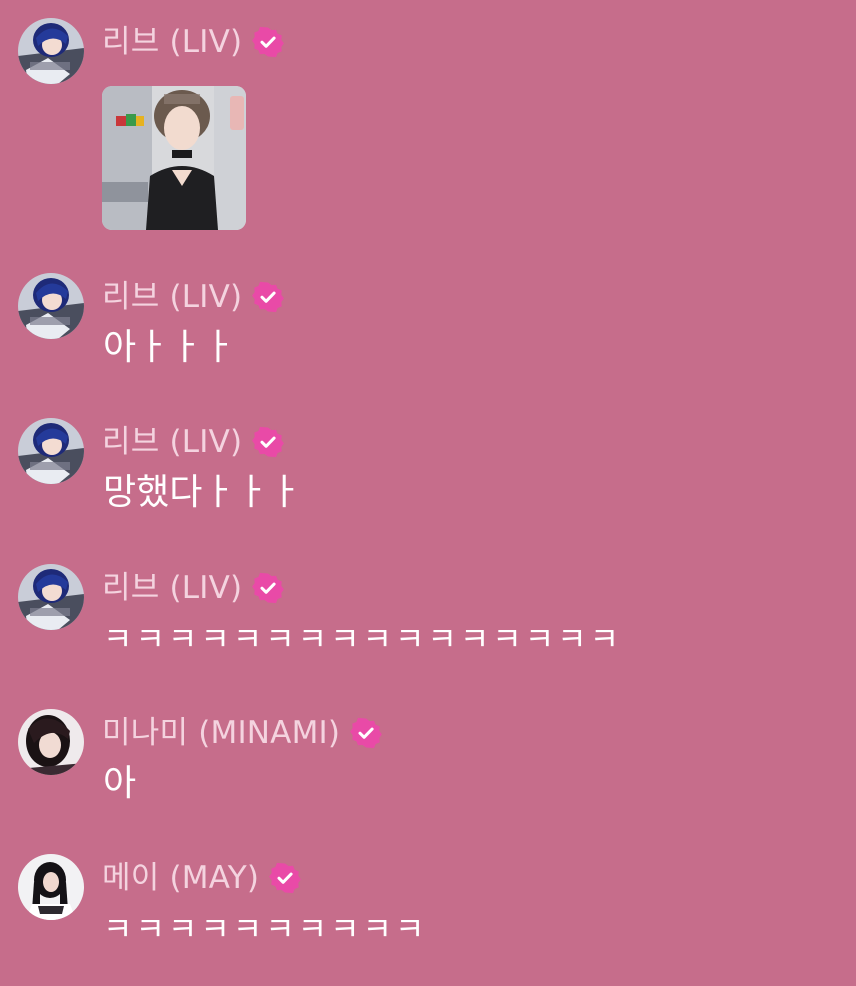 The image size is (856, 986). I want to click on message-text: 아ㅏㅏㅏ, so click(169, 347).